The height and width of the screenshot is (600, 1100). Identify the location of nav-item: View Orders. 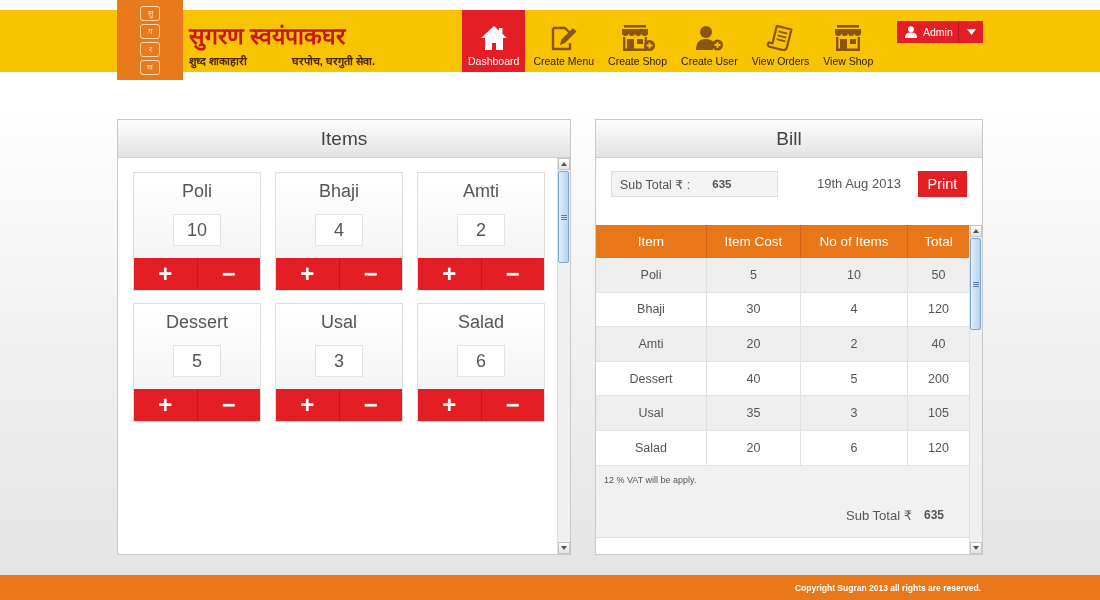
(780, 41).